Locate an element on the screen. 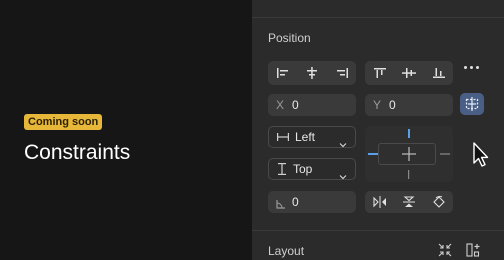 Image resolution: width=504 pixels, height=260 pixels. feature-title: Constraints is located at coordinates (77, 152).